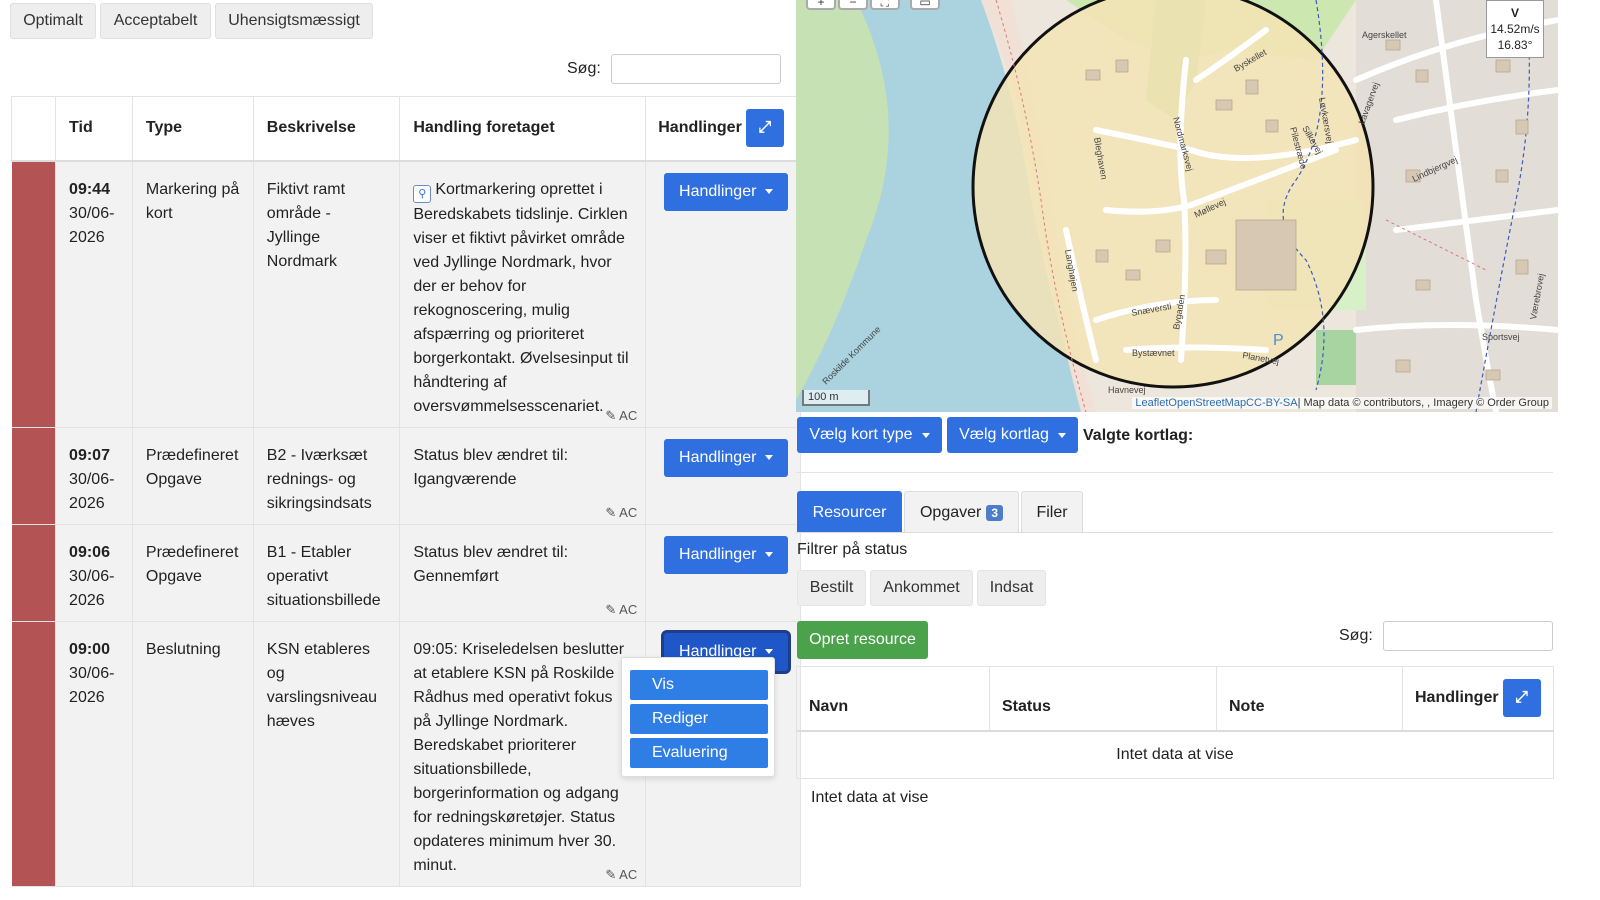 This screenshot has height=900, width=1600. I want to click on col-beskrivelse: Beskrivelse, so click(327, 129).